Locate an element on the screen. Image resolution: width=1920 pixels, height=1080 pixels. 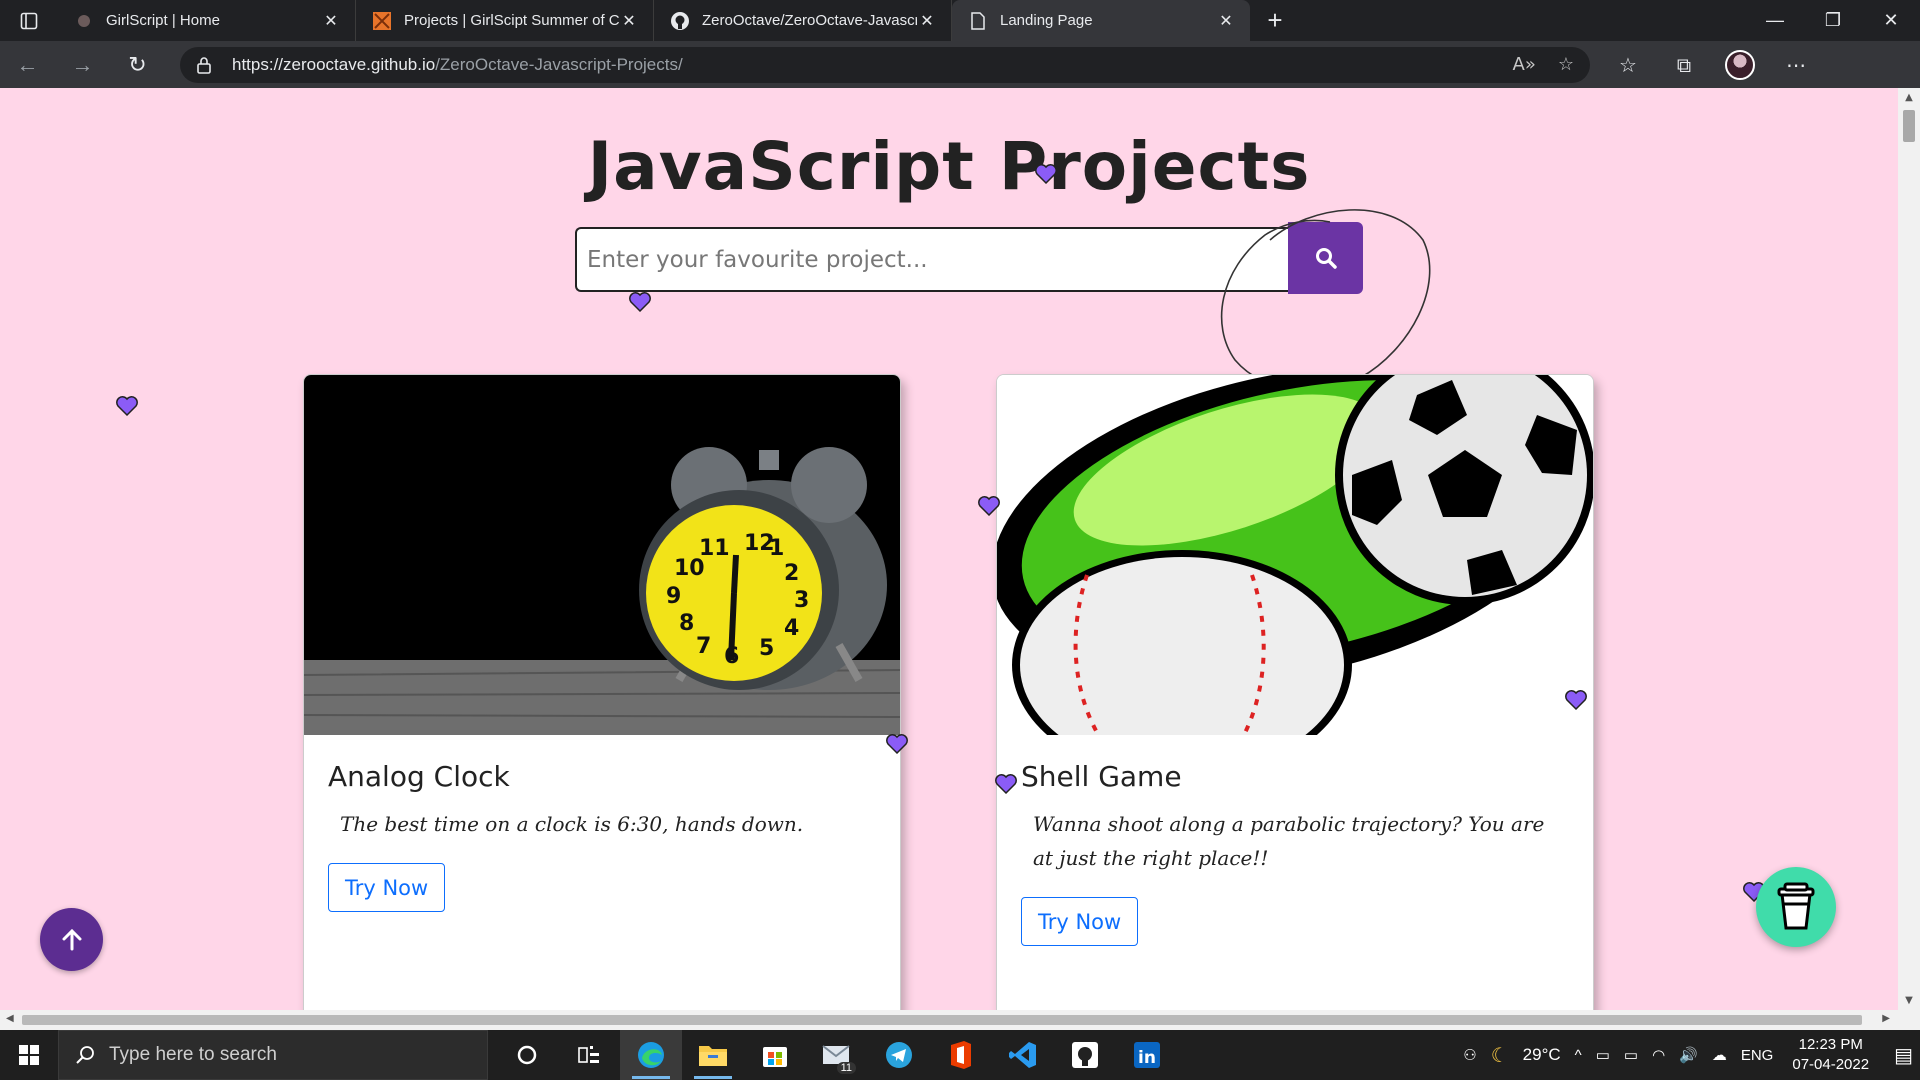
windows-logo-icon is located at coordinates (29, 1055).